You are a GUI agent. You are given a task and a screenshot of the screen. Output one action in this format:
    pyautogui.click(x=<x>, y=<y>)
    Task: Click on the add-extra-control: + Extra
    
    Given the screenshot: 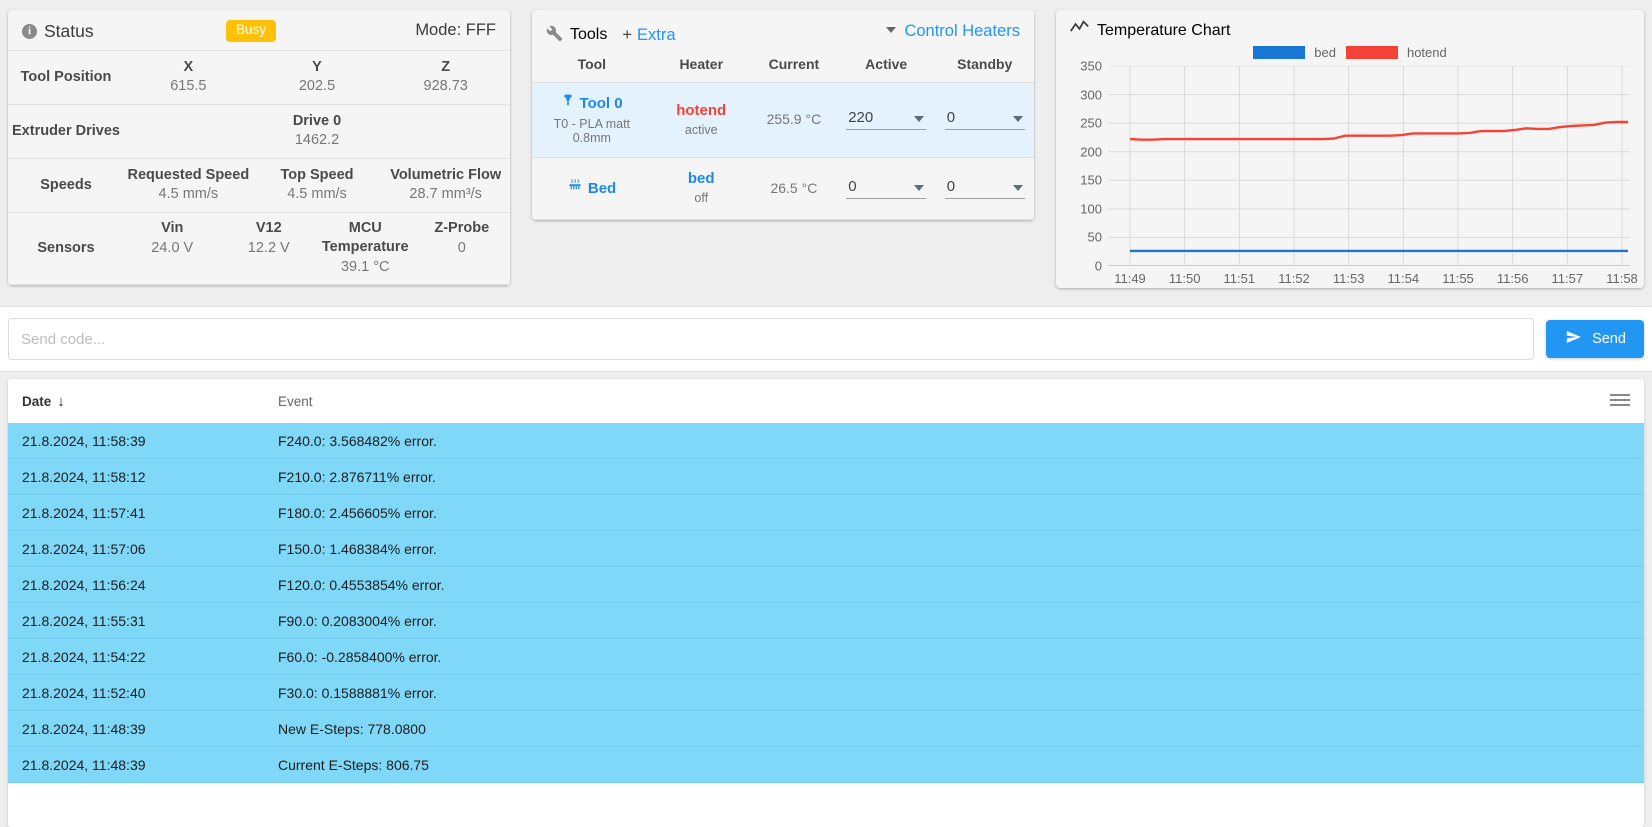 What is the action you would take?
    pyautogui.click(x=648, y=35)
    